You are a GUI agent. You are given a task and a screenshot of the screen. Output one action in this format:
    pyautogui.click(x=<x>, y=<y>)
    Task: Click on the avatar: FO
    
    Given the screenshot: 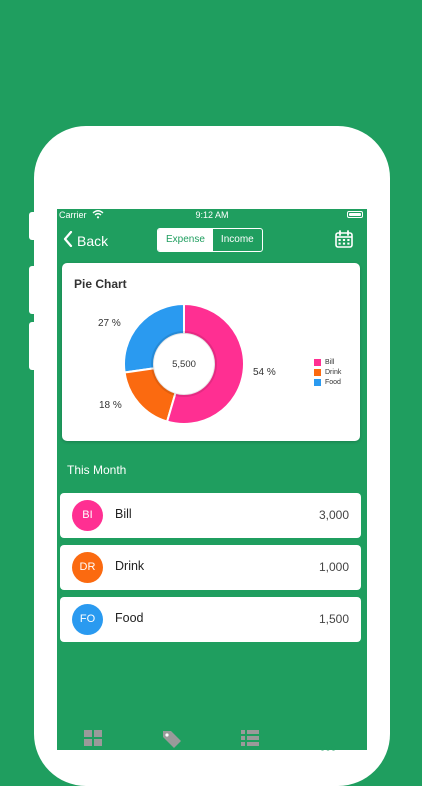 What is the action you would take?
    pyautogui.click(x=87, y=619)
    